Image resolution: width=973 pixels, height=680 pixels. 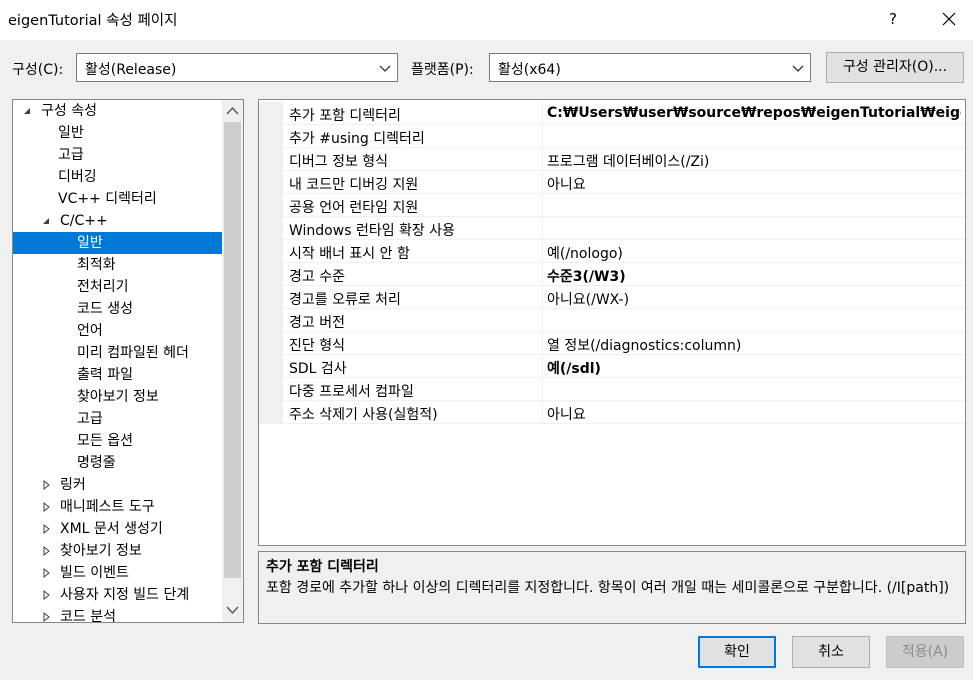 What do you see at coordinates (105, 375) in the screenshot?
I see `tree-item: 출력 파일` at bounding box center [105, 375].